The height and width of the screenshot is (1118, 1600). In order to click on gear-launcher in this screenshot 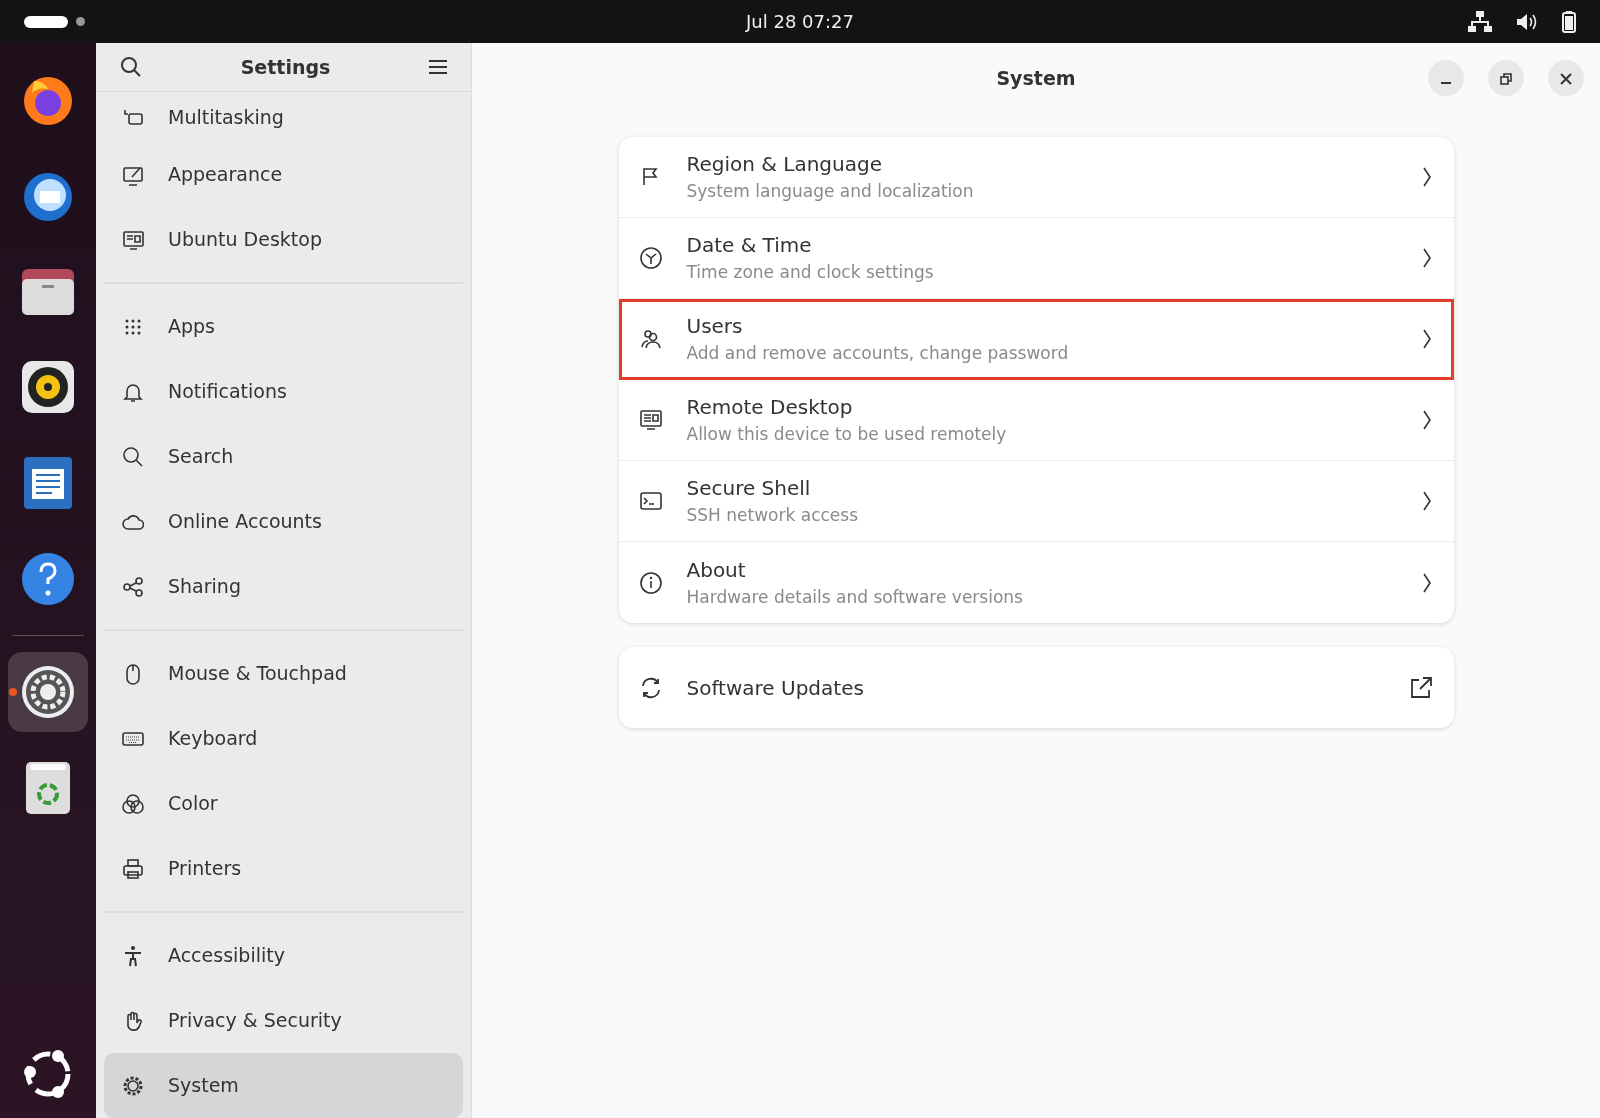, I will do `click(48, 692)`.